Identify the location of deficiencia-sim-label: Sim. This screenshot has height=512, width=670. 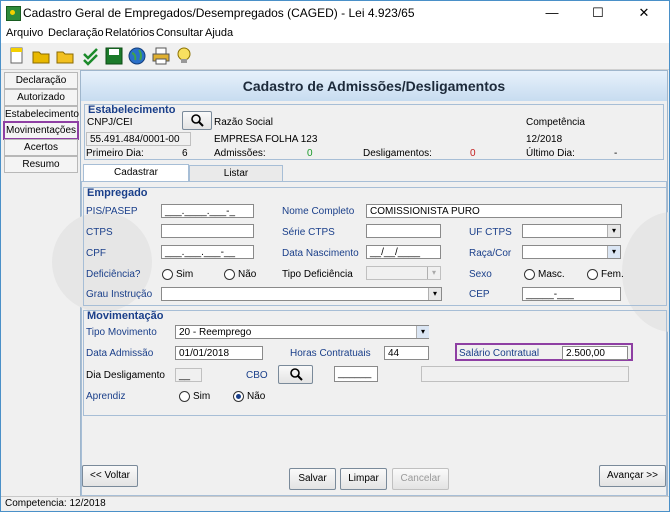
(185, 274).